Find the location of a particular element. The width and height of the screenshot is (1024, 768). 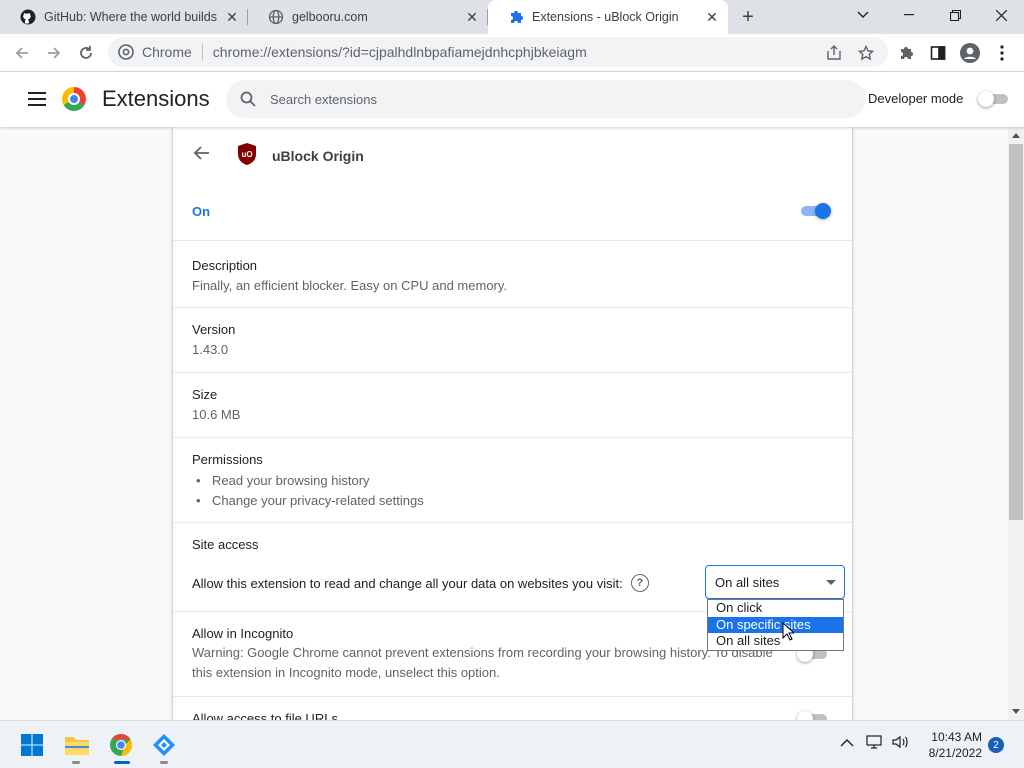

extensions-header: Extensions Developer mode is located at coordinates (512, 99).